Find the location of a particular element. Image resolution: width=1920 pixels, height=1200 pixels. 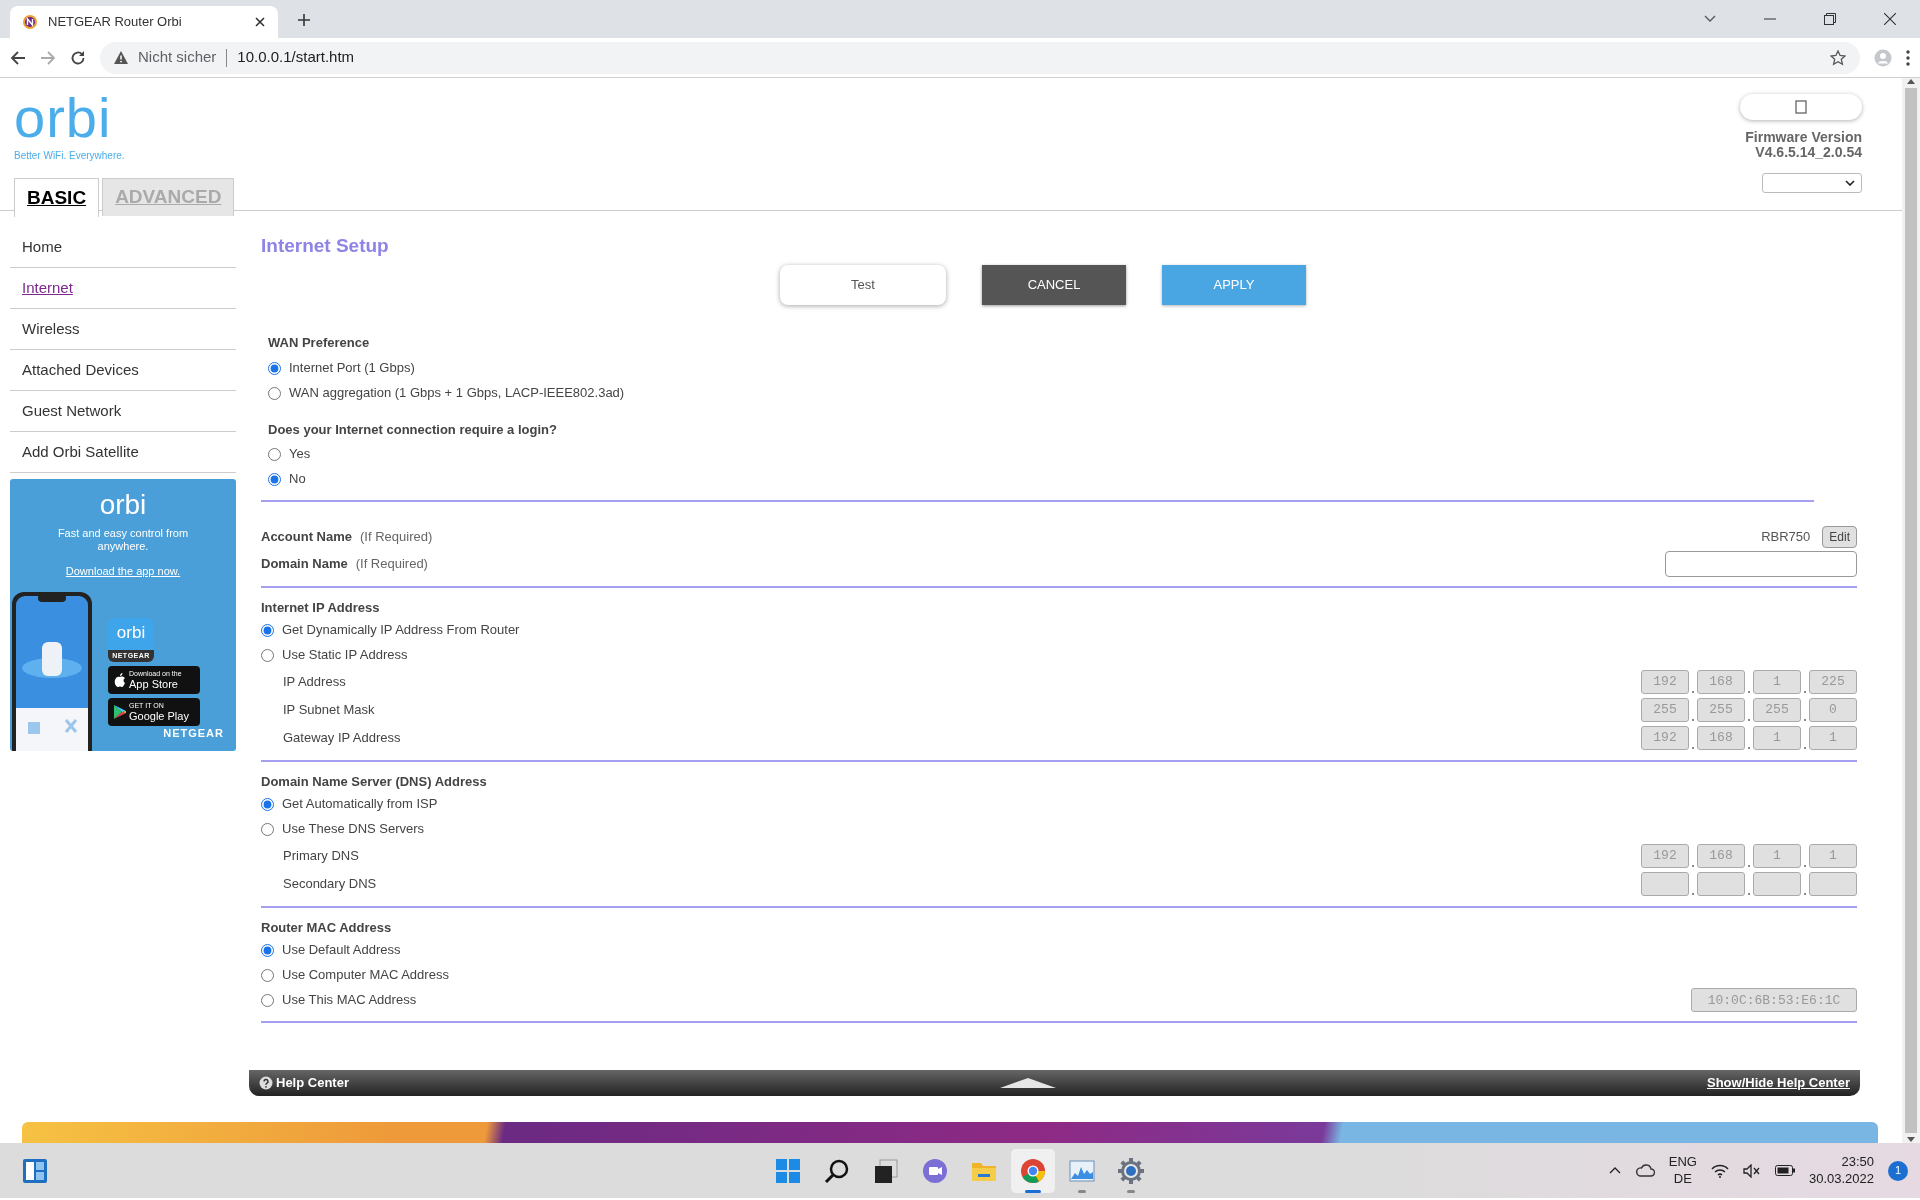

firmware-label: Firmware Version is located at coordinates (1803, 138).